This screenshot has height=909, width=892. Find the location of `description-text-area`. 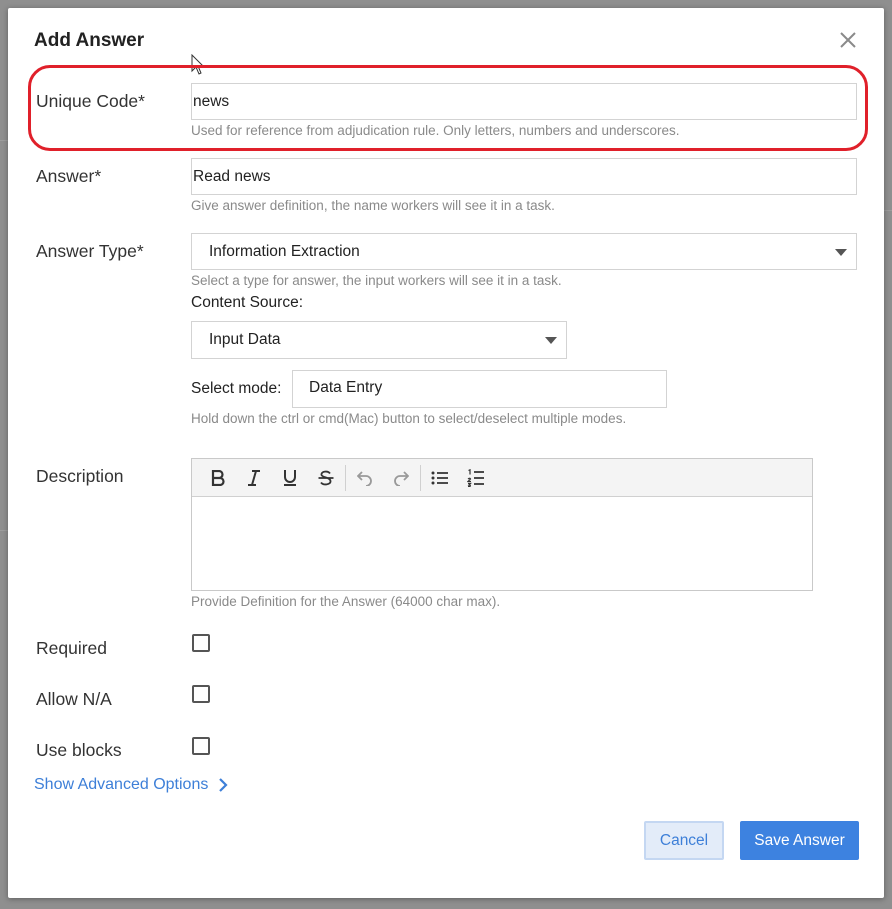

description-text-area is located at coordinates (502, 543).